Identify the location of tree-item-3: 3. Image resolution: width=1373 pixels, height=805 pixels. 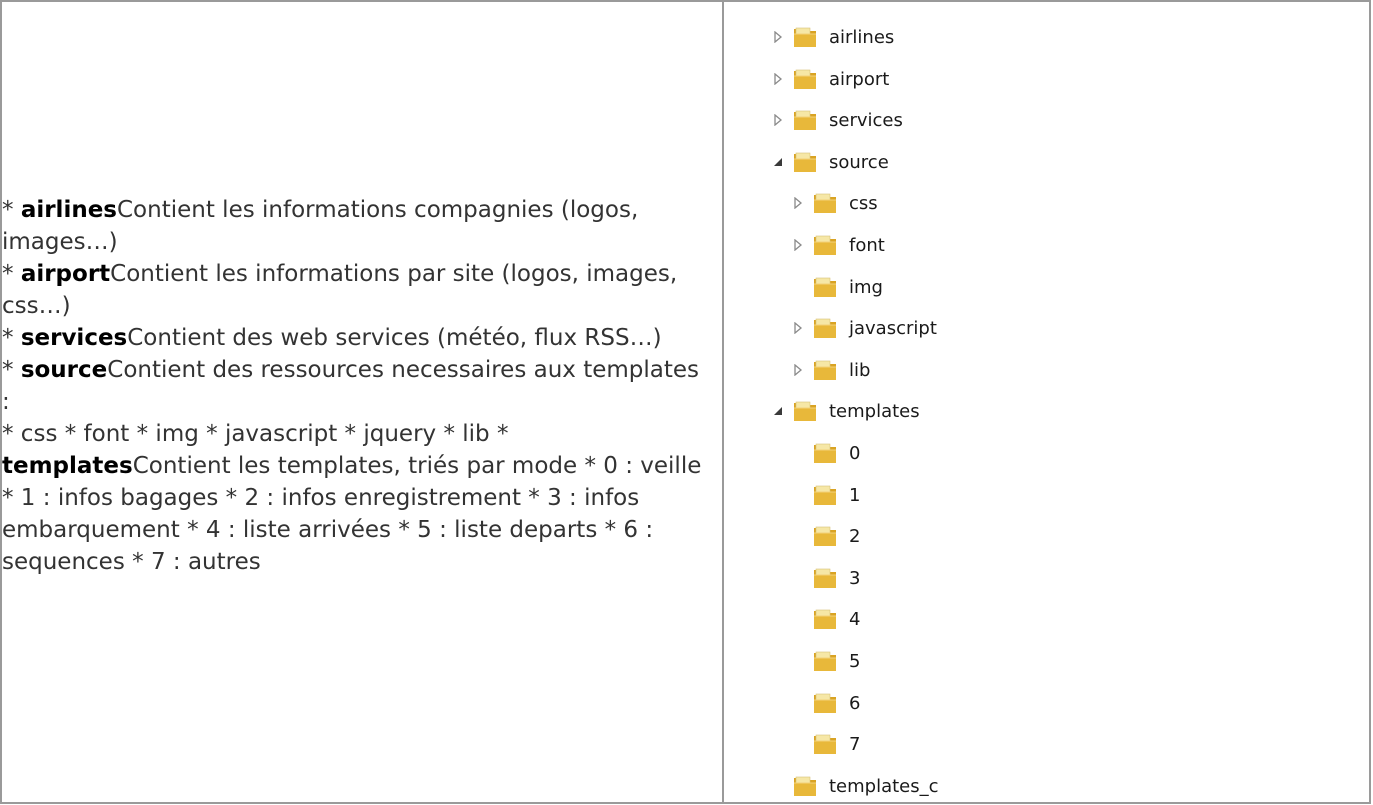
(826, 578).